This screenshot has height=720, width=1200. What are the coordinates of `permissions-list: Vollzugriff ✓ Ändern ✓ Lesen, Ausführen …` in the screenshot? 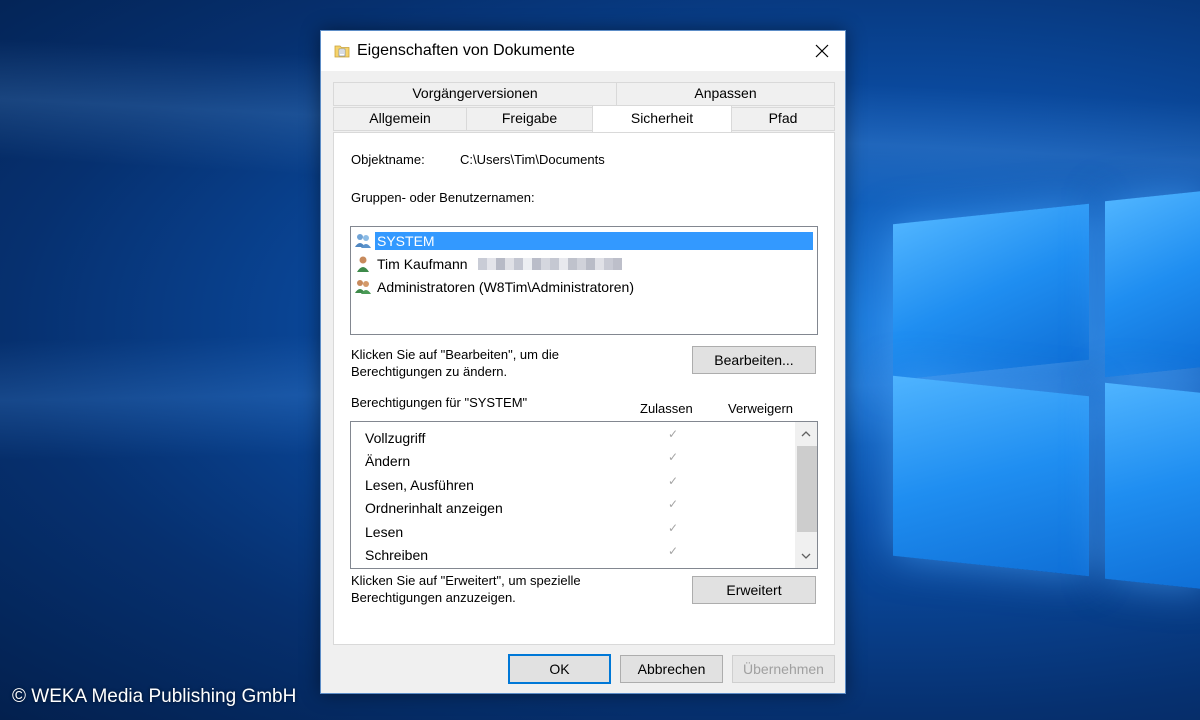 It's located at (584, 495).